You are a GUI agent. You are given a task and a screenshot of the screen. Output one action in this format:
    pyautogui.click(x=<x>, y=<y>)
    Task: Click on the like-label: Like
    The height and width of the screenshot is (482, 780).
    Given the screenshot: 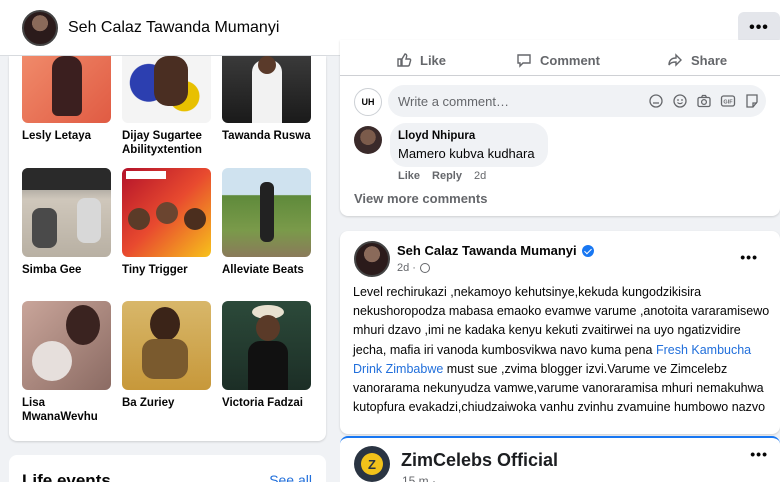 What is the action you would take?
    pyautogui.click(x=433, y=60)
    